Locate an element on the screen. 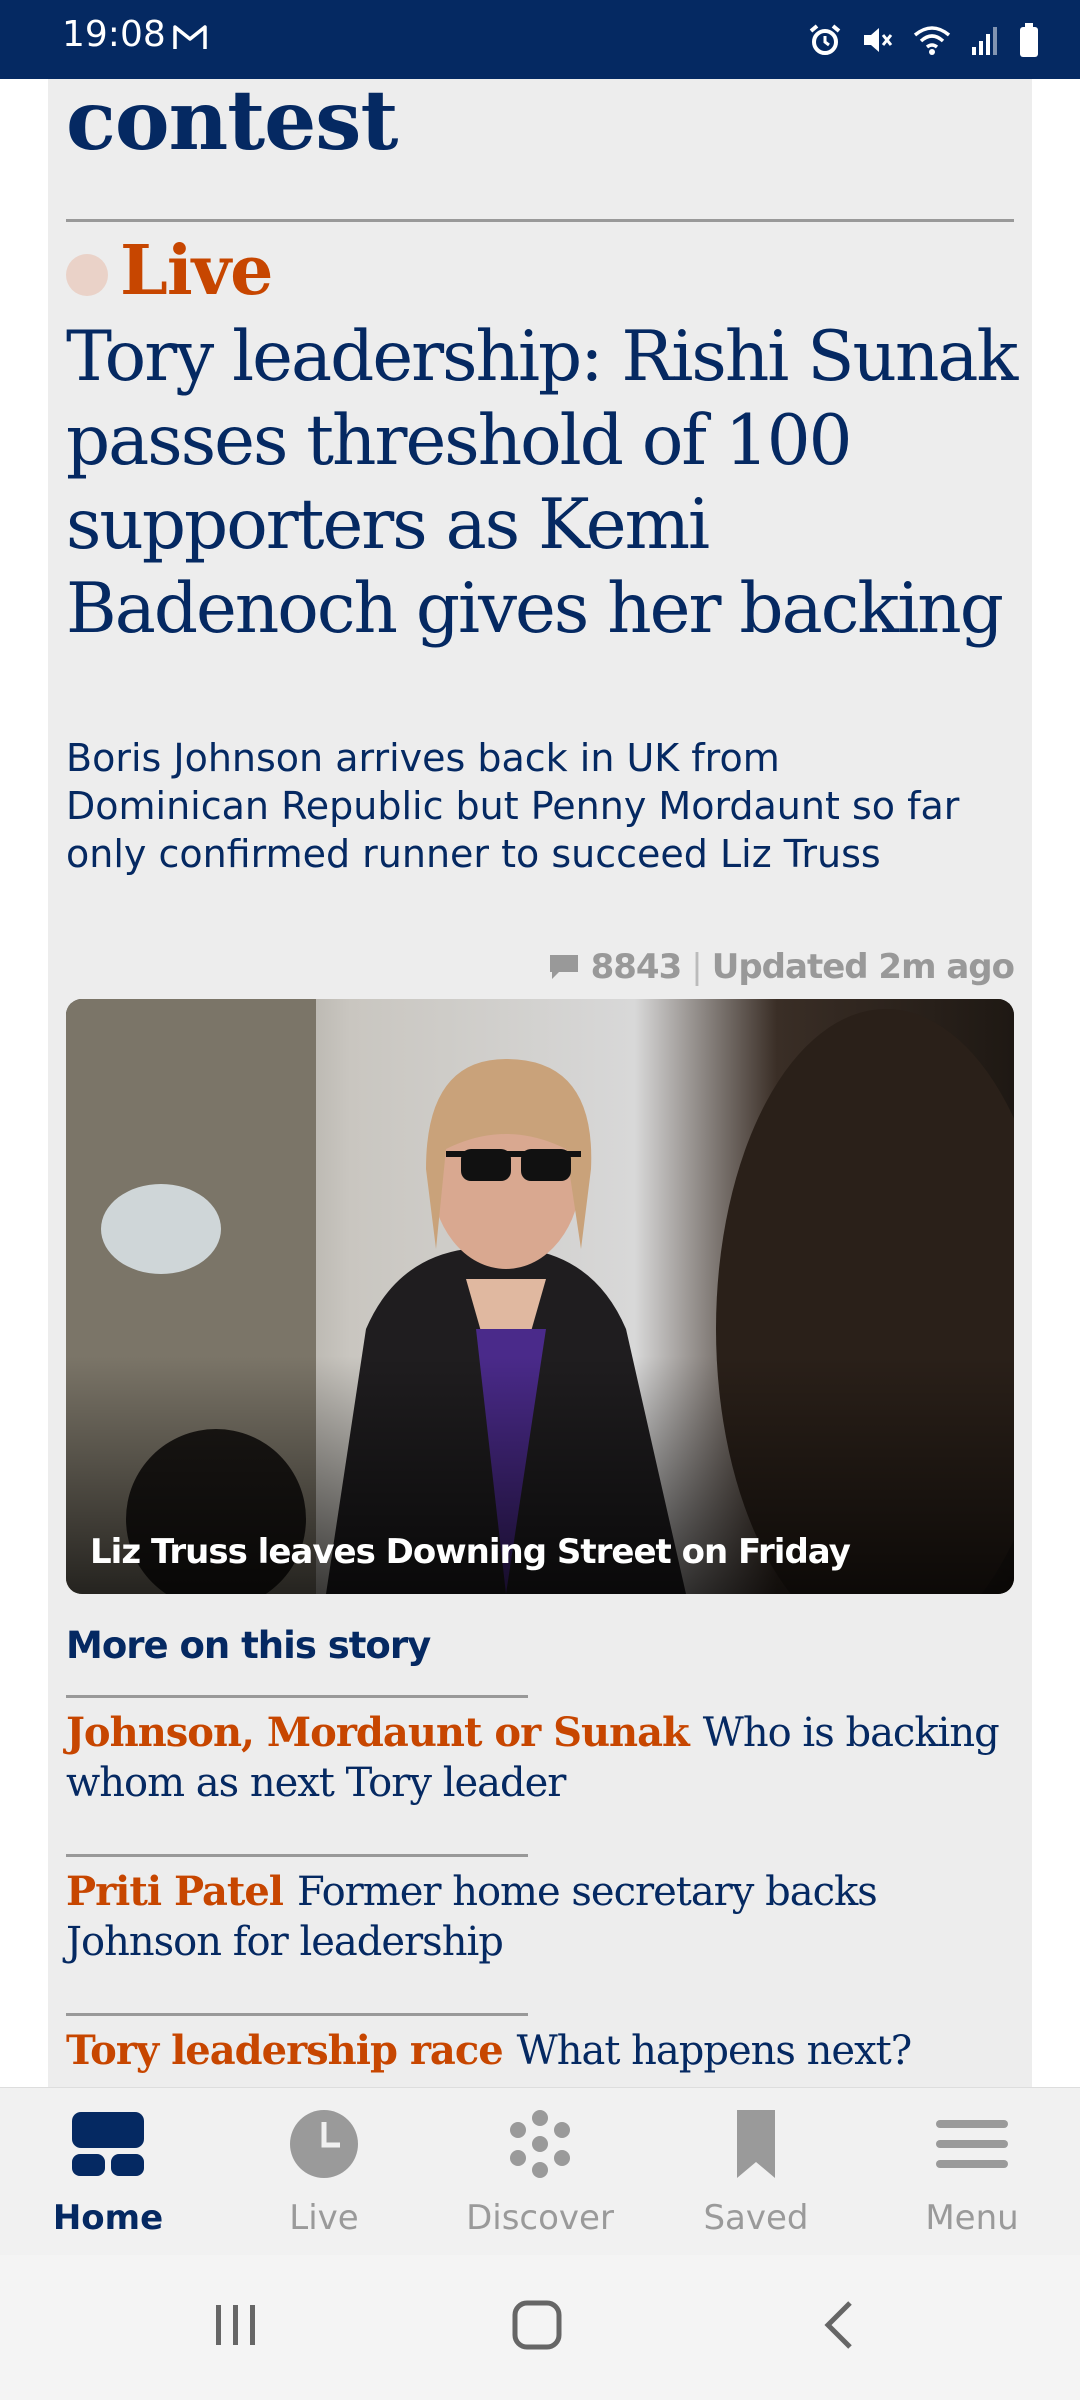 The height and width of the screenshot is (2400, 1080). status-time: 19:08 is located at coordinates (114, 34).